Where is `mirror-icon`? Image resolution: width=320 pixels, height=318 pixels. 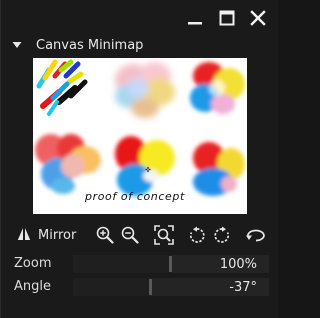
mirror-icon is located at coordinates (24, 235).